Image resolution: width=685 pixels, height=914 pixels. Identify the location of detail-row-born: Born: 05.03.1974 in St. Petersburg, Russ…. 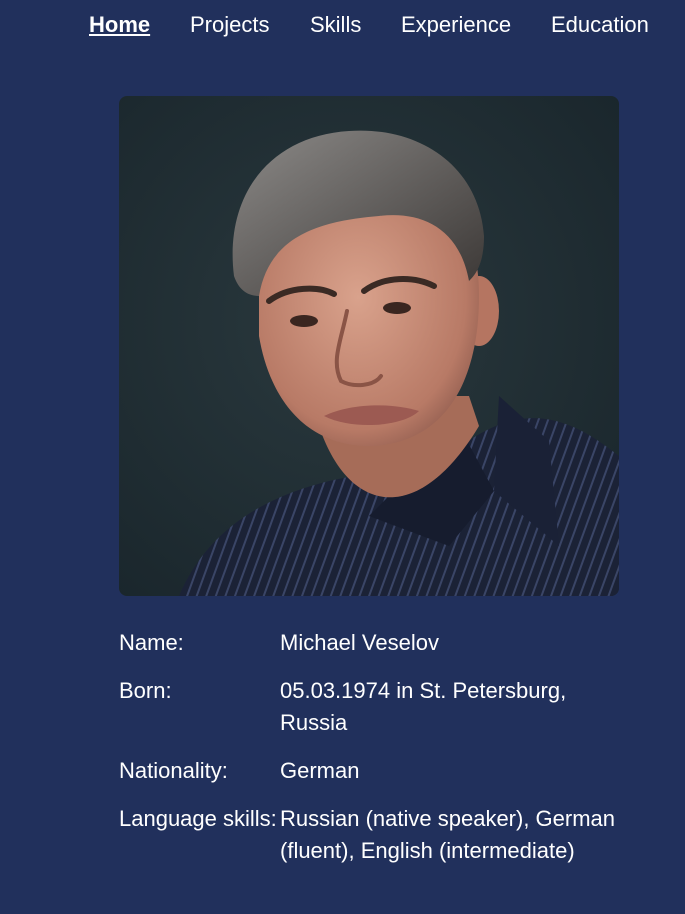
(379, 715).